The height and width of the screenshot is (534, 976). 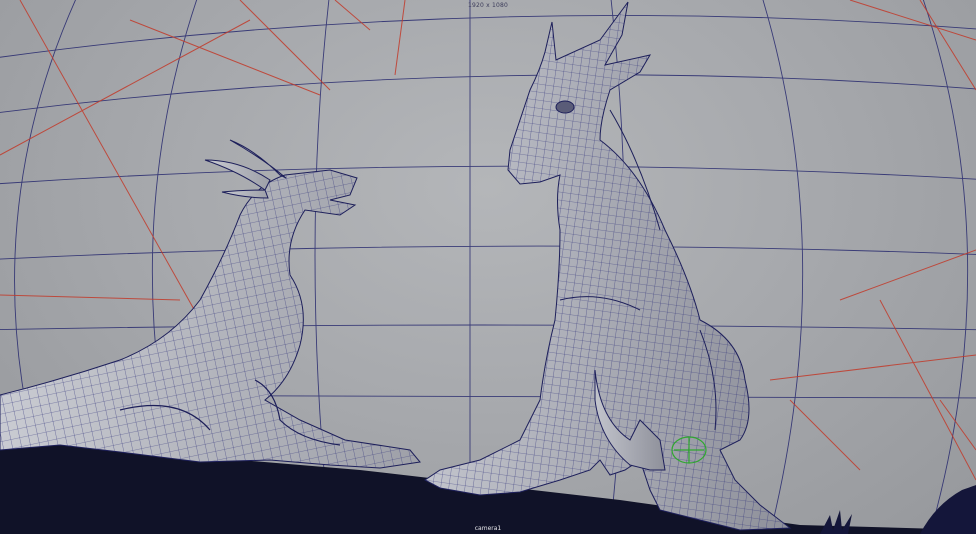 What do you see at coordinates (488, 528) in the screenshot?
I see `camera-name-label: camera1` at bounding box center [488, 528].